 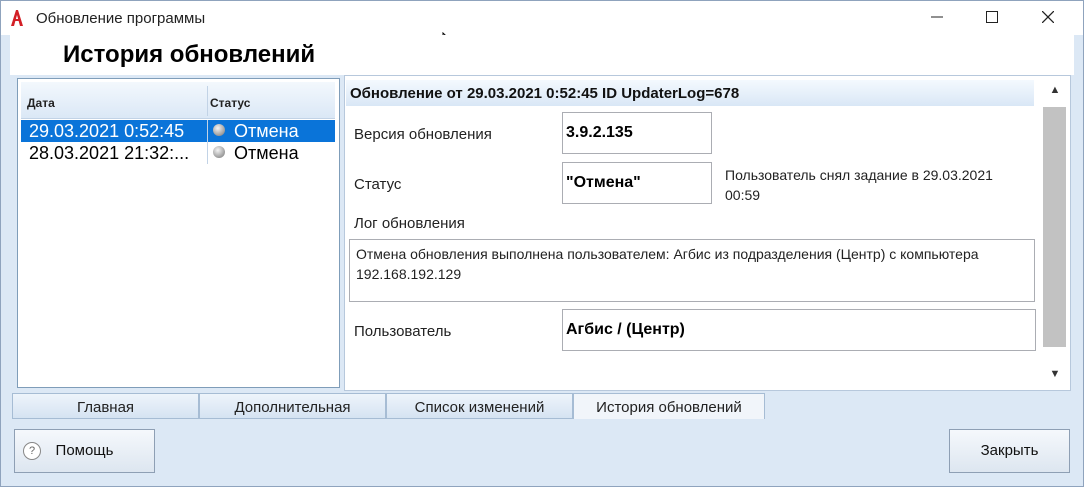 I want to click on column-header-status: Статус, so click(x=230, y=103).